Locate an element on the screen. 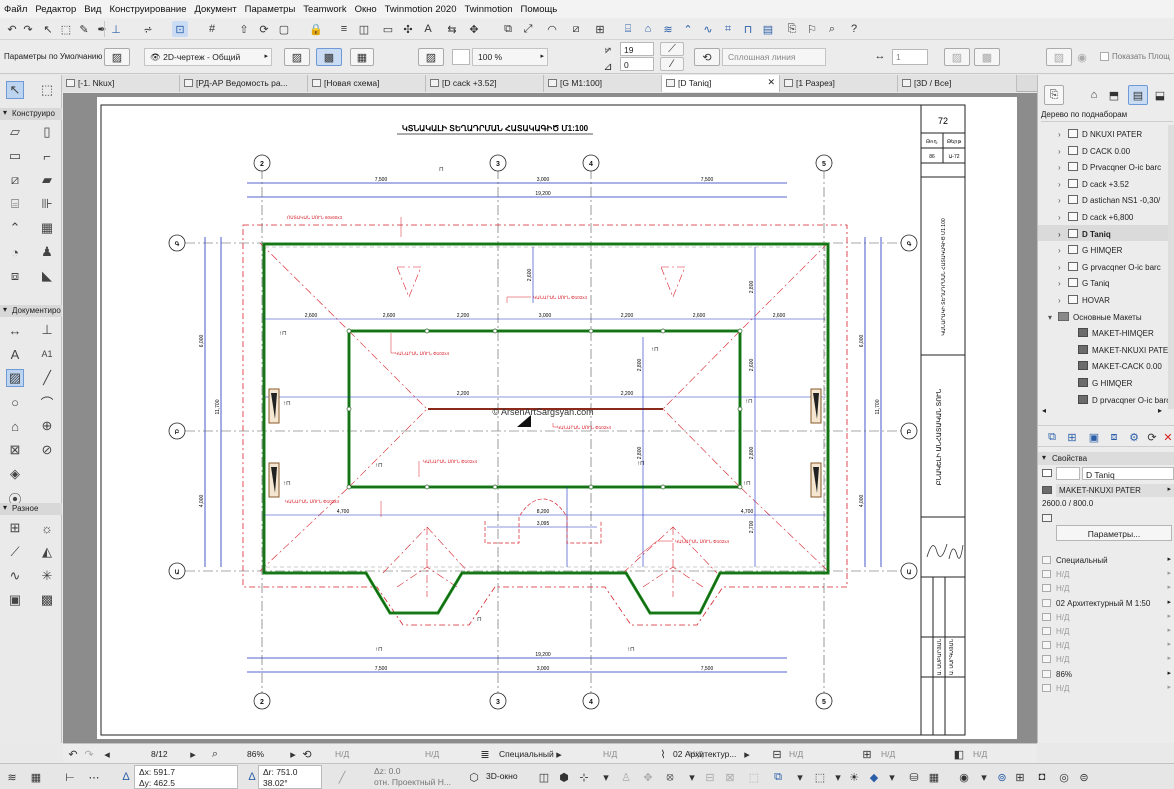  cube-icon: ◫ is located at coordinates (544, 777).